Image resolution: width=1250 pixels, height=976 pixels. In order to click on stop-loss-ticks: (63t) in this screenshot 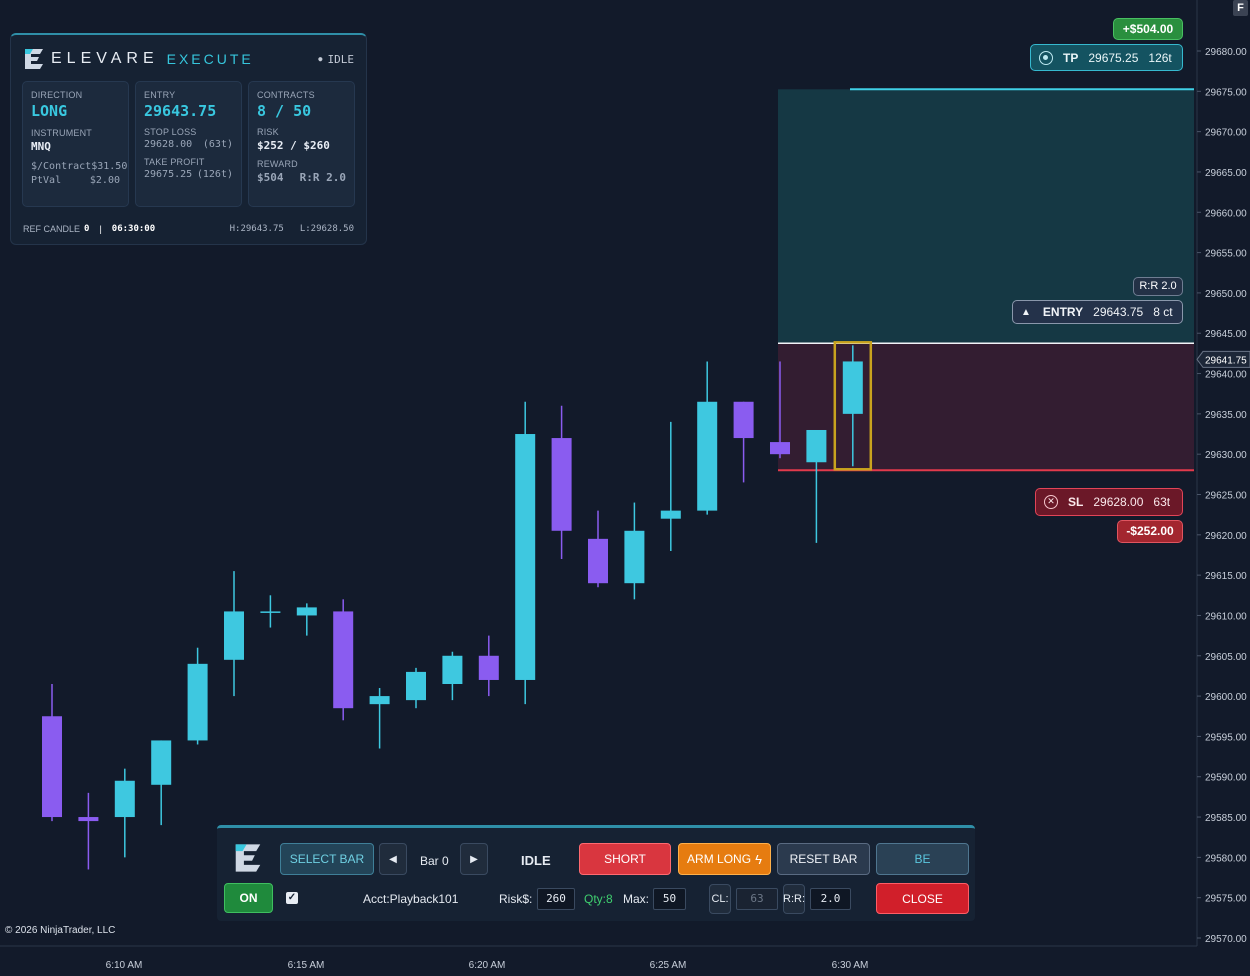, I will do `click(217, 144)`.